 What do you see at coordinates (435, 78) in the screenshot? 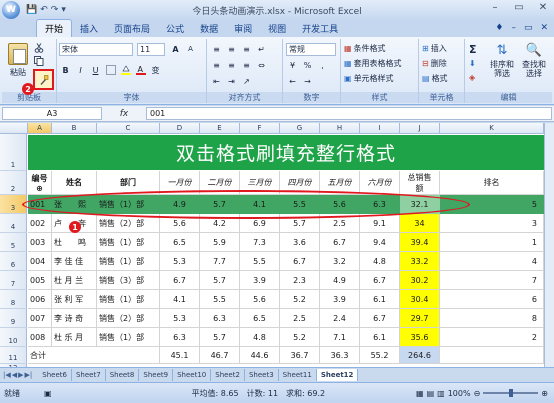
I see `format-cells-button: ▤ 格式` at bounding box center [435, 78].